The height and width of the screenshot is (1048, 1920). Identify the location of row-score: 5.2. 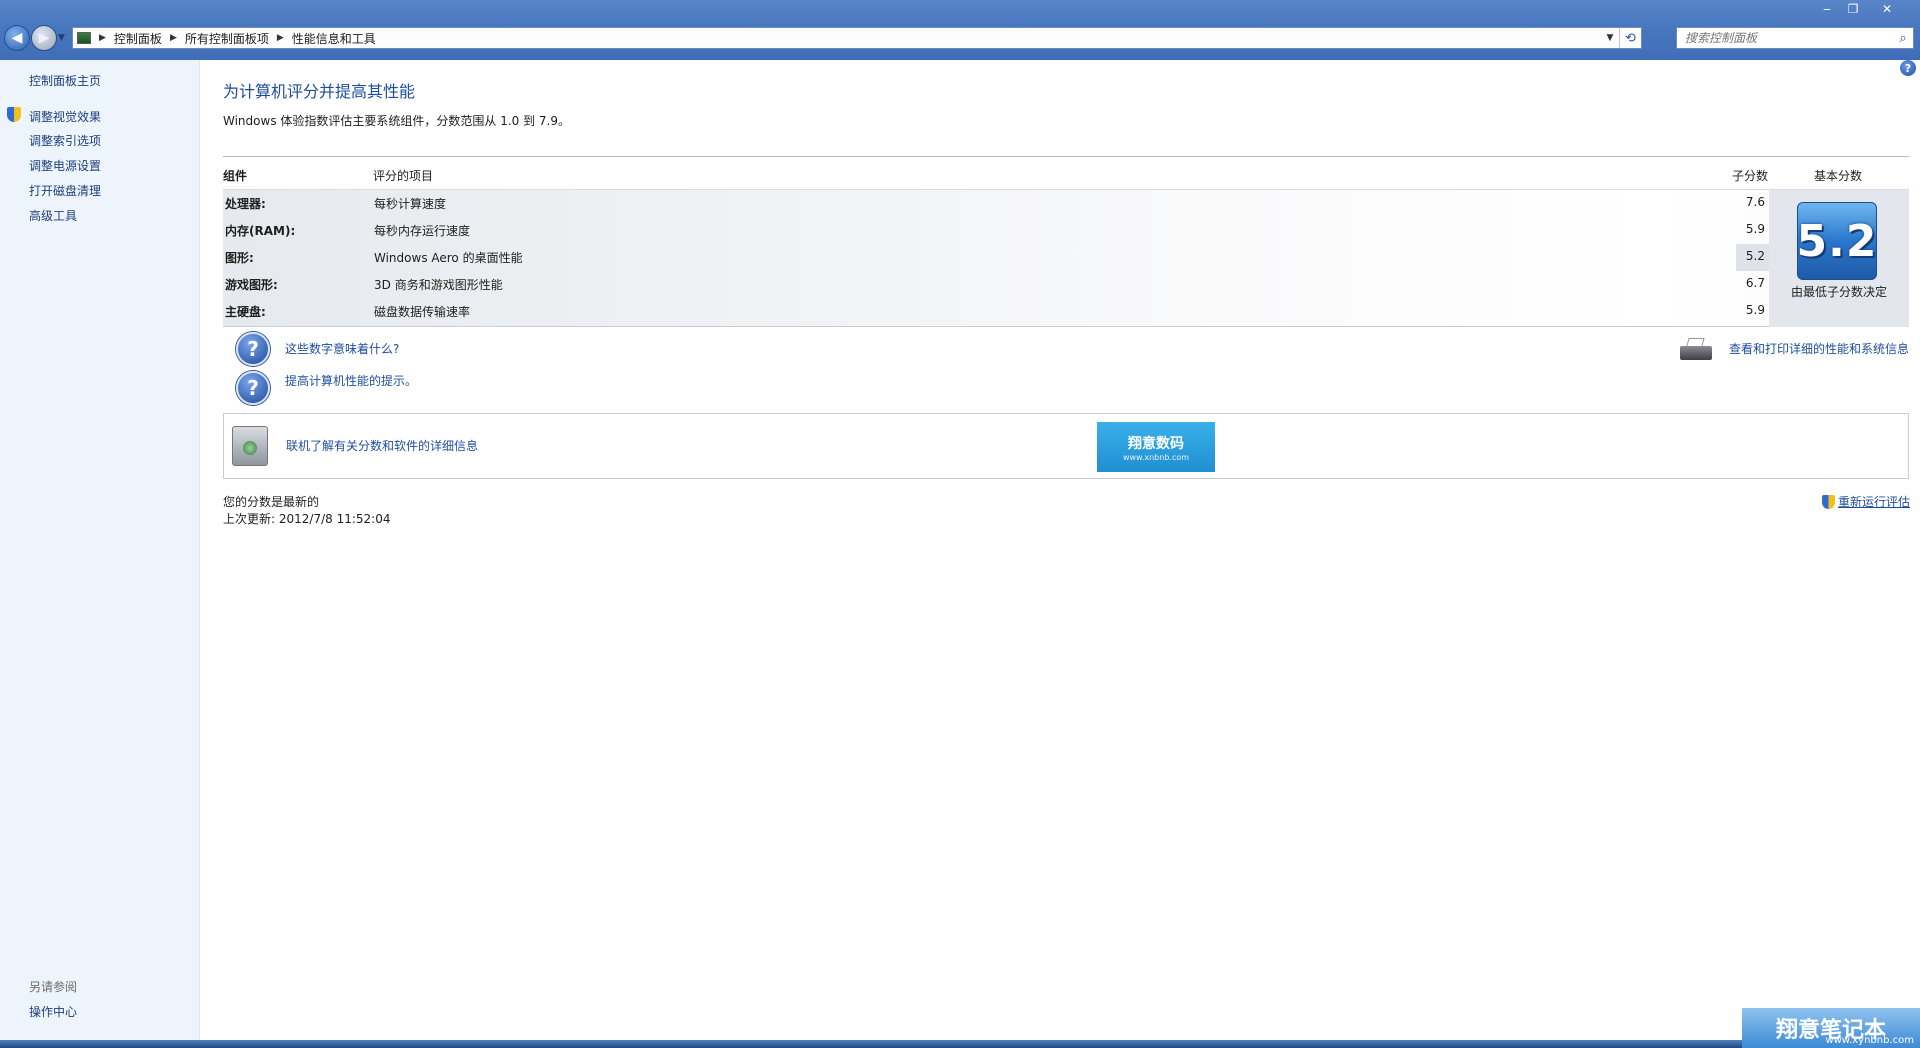
(1755, 256).